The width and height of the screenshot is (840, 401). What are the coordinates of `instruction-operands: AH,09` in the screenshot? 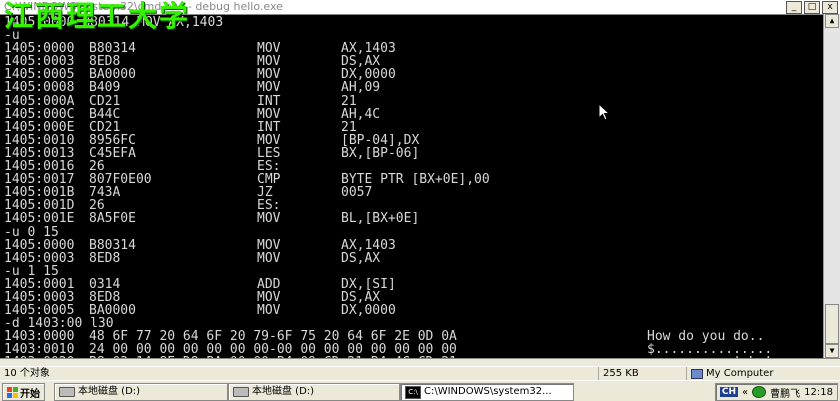 It's located at (361, 88).